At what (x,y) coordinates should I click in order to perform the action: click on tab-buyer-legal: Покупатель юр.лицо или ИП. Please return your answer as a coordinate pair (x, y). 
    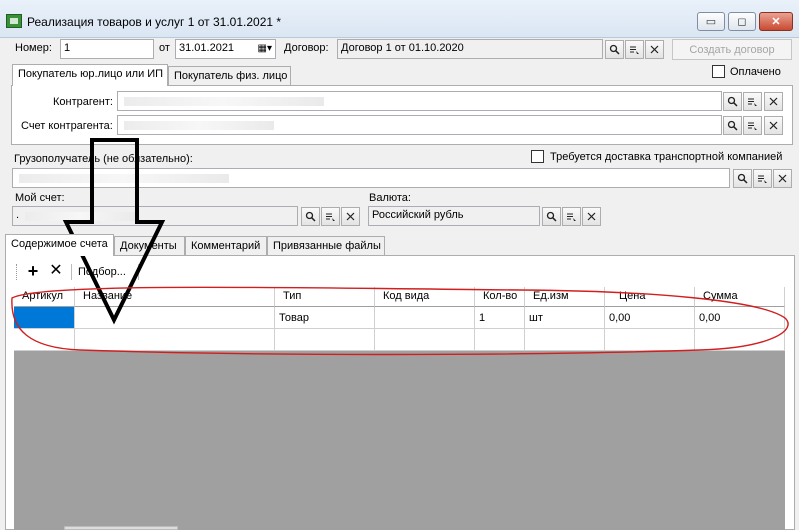
    Looking at the image, I should click on (90, 75).